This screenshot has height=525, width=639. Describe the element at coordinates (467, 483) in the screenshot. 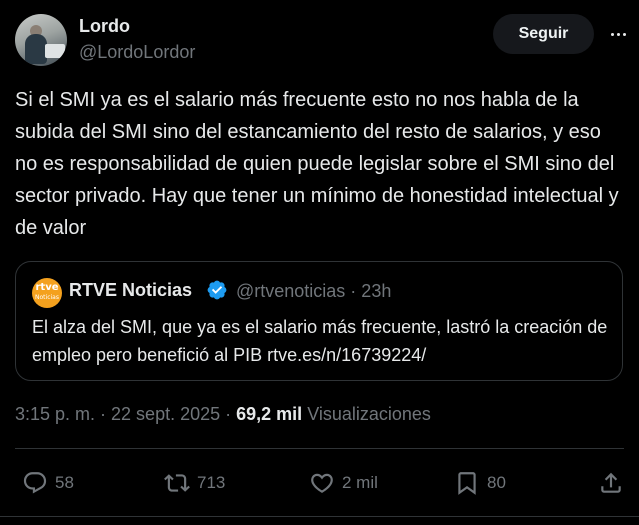

I see `bookmark-icon` at that location.